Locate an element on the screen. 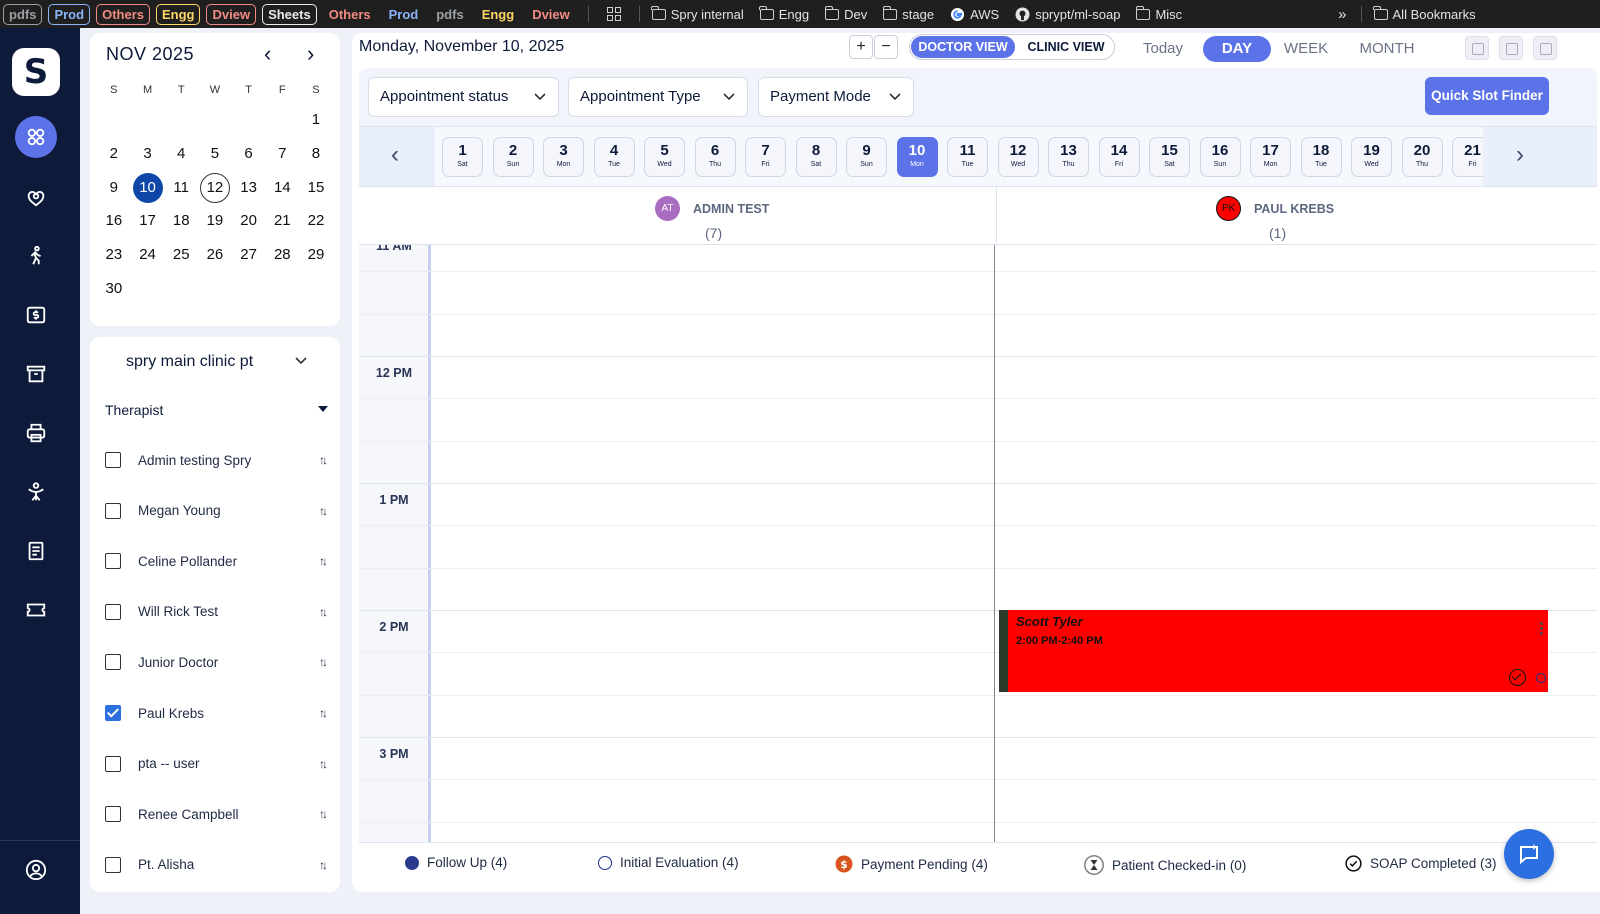 The height and width of the screenshot is (914, 1600). bookmark-dview: Dview is located at coordinates (551, 14).